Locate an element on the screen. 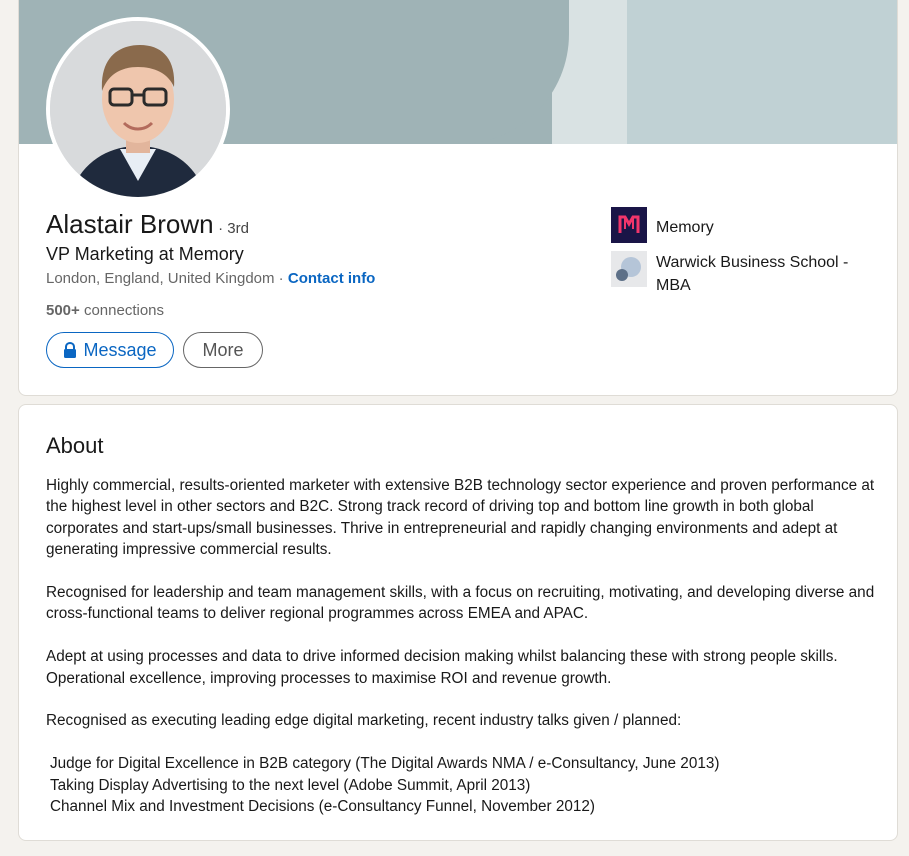 The width and height of the screenshot is (909, 856). avatar-illustration is located at coordinates (138, 109).